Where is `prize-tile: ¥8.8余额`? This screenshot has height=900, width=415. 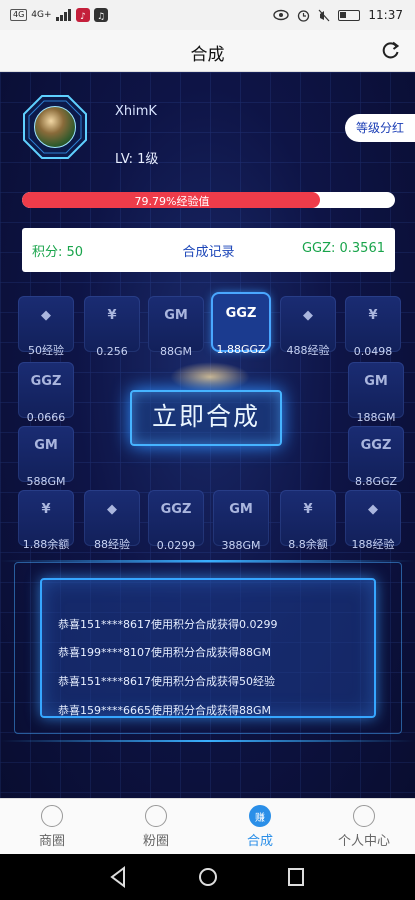 prize-tile: ¥8.8余额 is located at coordinates (308, 520).